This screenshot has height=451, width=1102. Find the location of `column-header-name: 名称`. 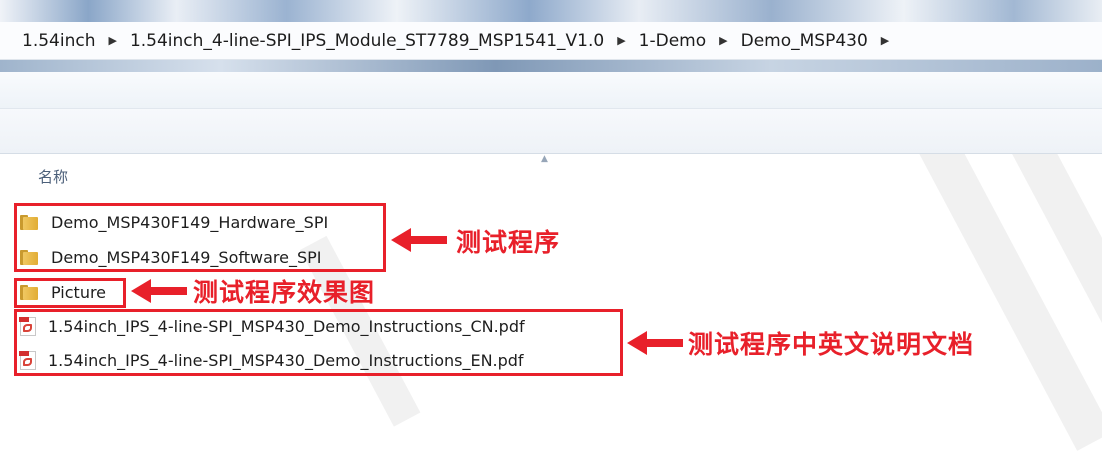

column-header-name: 名称 is located at coordinates (53, 176).